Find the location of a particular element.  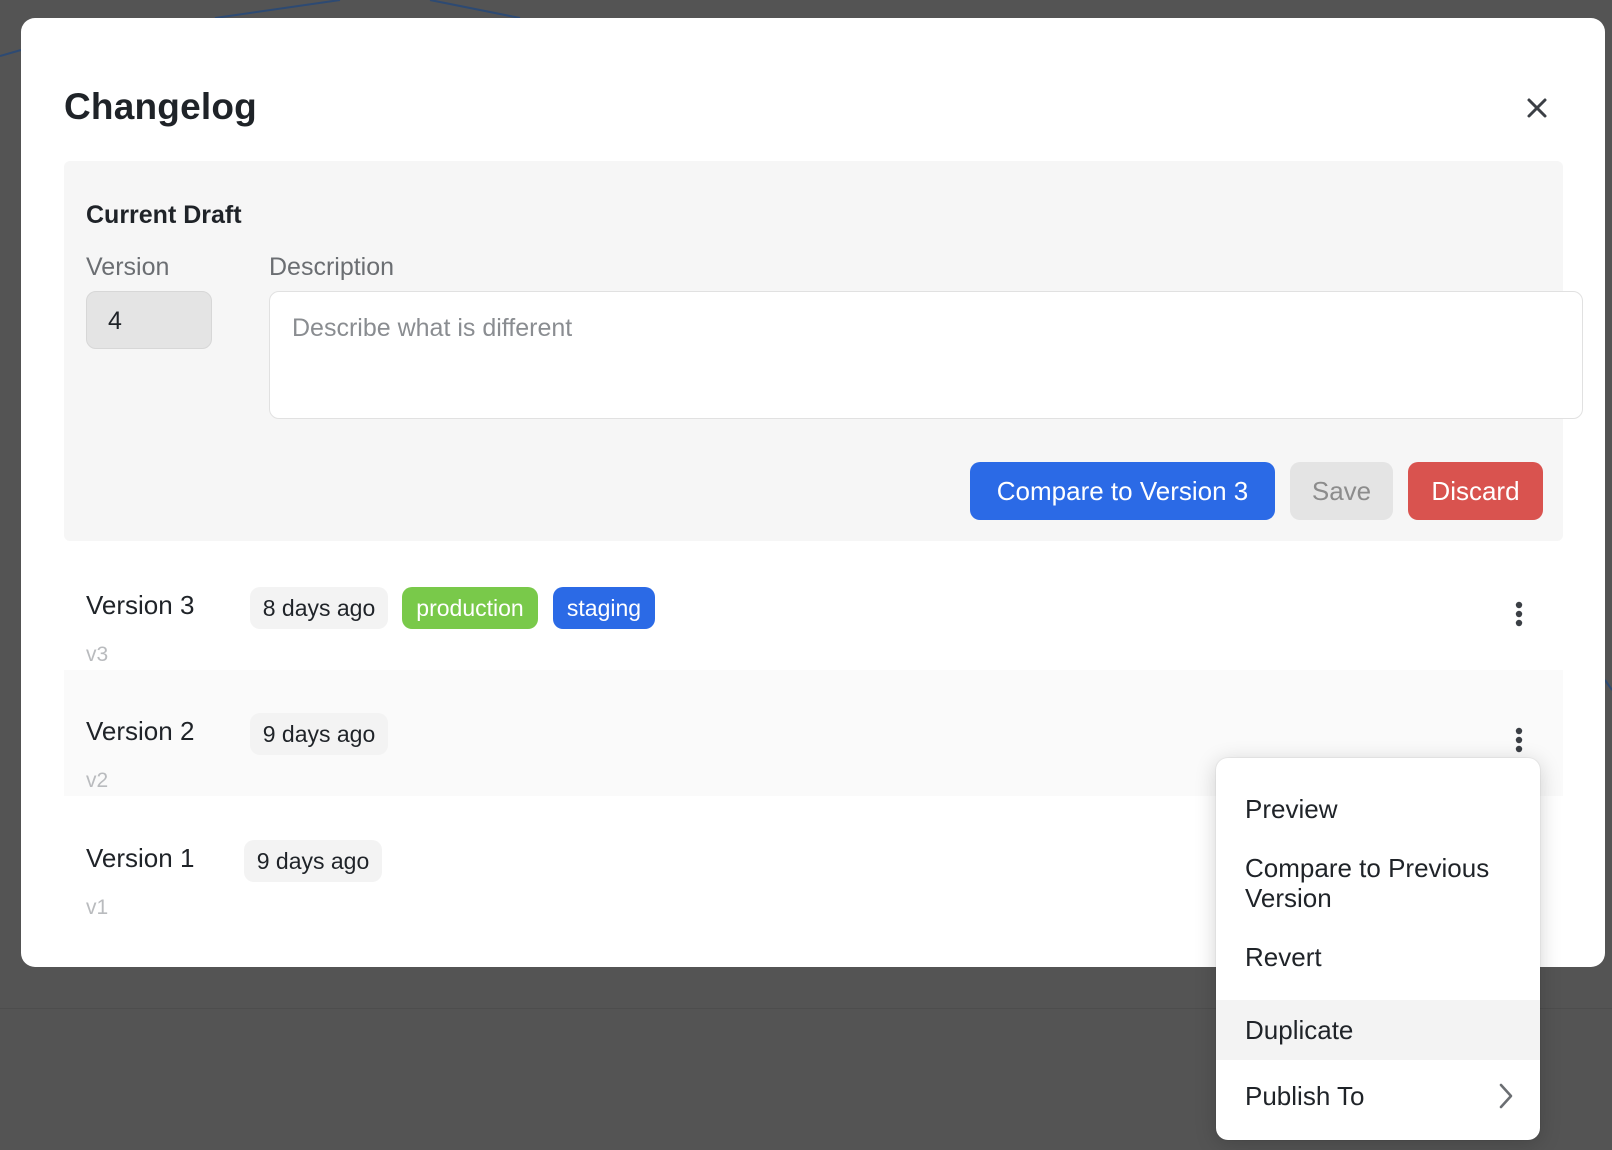

discard-button: Discard is located at coordinates (1475, 491).